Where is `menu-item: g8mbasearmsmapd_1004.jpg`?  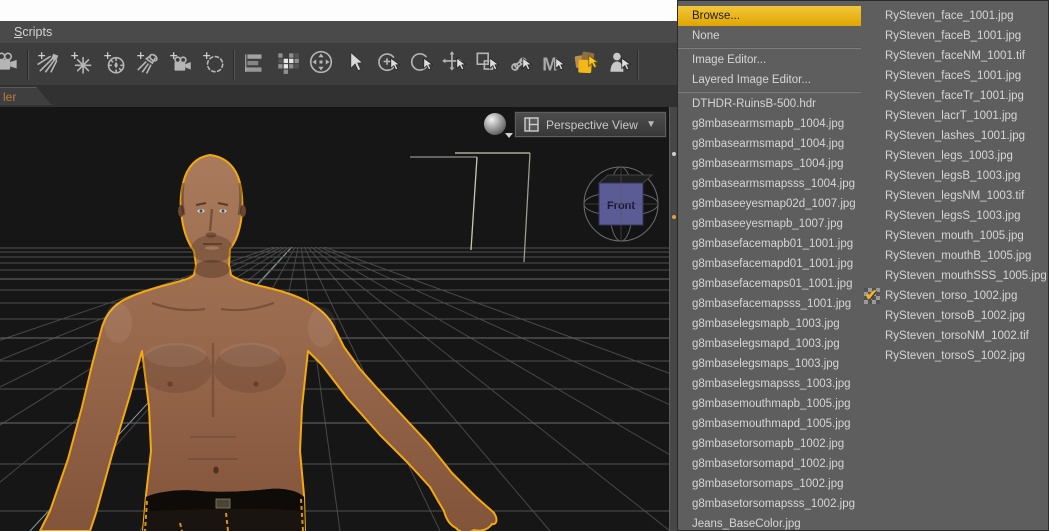 menu-item: g8mbasearmsmapd_1004.jpg is located at coordinates (769, 144).